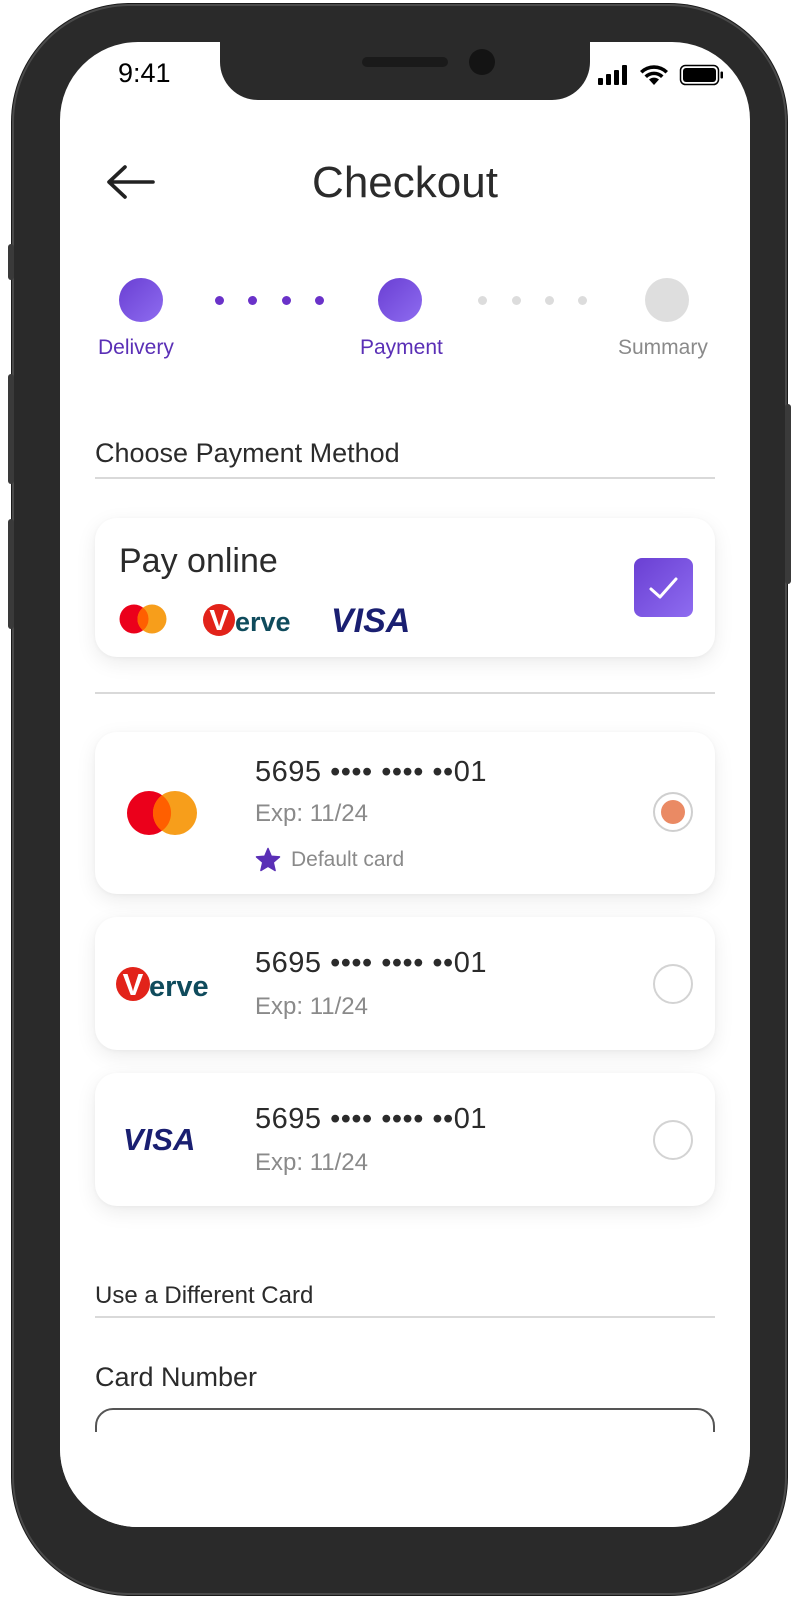 The image size is (799, 1599). Describe the element at coordinates (405, 71) in the screenshot. I see `notch` at that location.